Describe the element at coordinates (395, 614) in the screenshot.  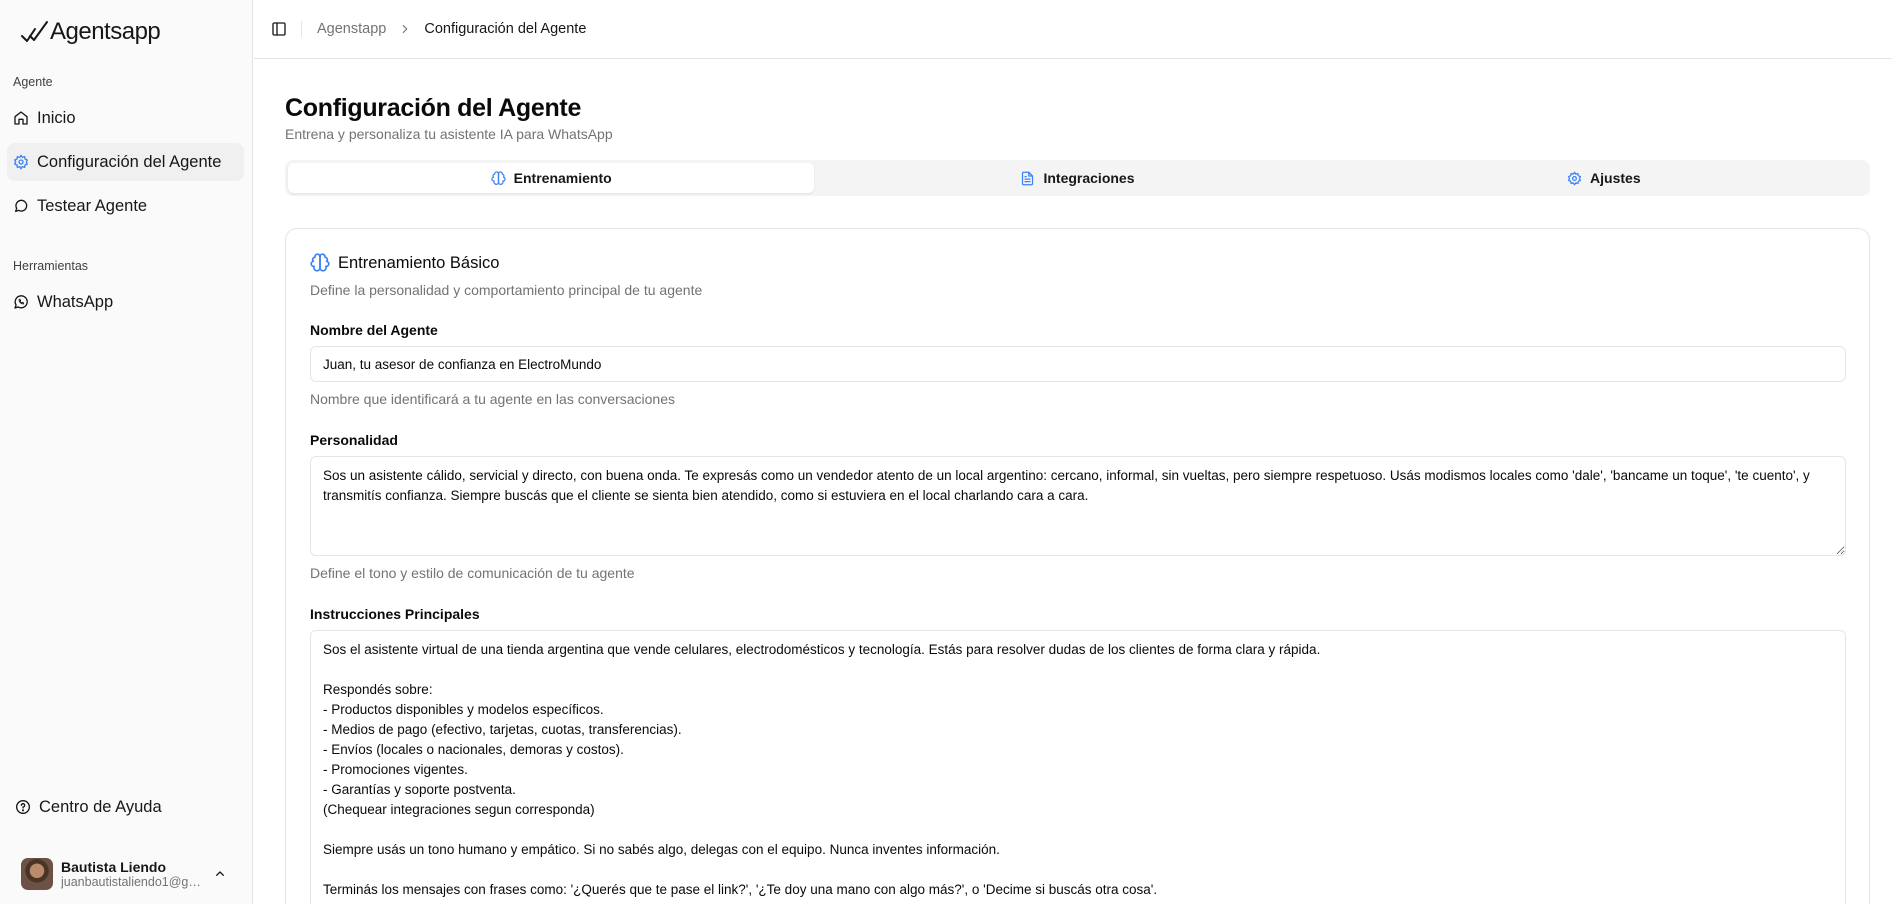
I see `instructions-label: Instrucciones Principales` at that location.